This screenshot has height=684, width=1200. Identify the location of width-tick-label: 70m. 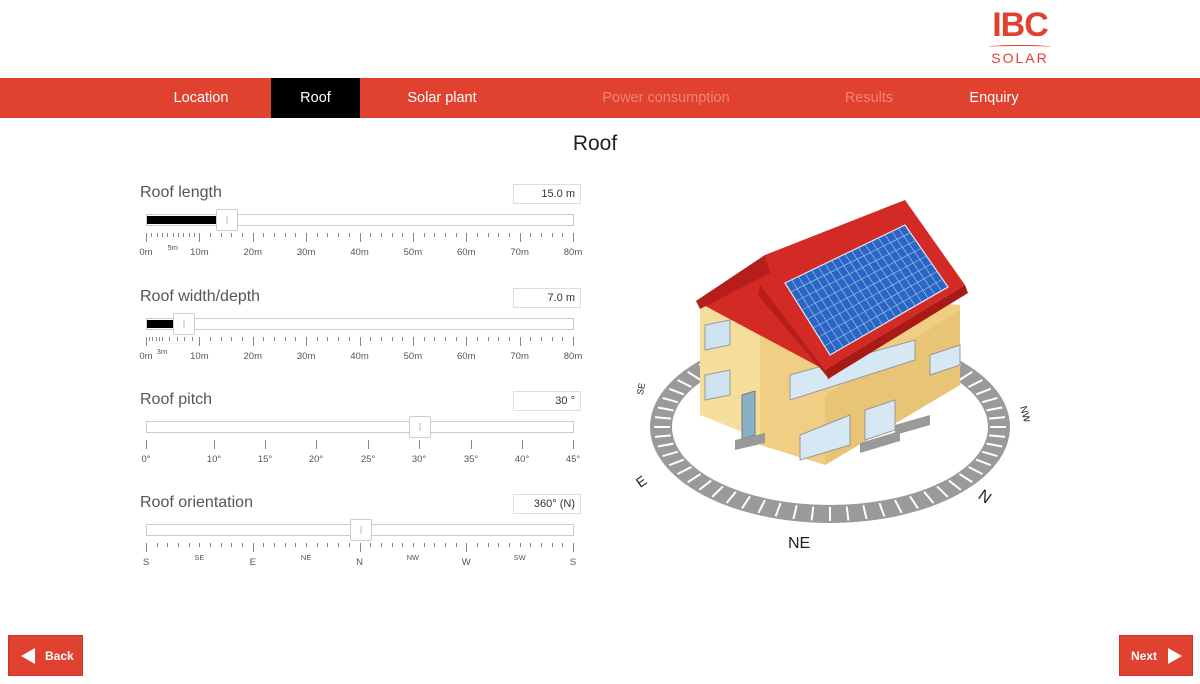
(519, 356).